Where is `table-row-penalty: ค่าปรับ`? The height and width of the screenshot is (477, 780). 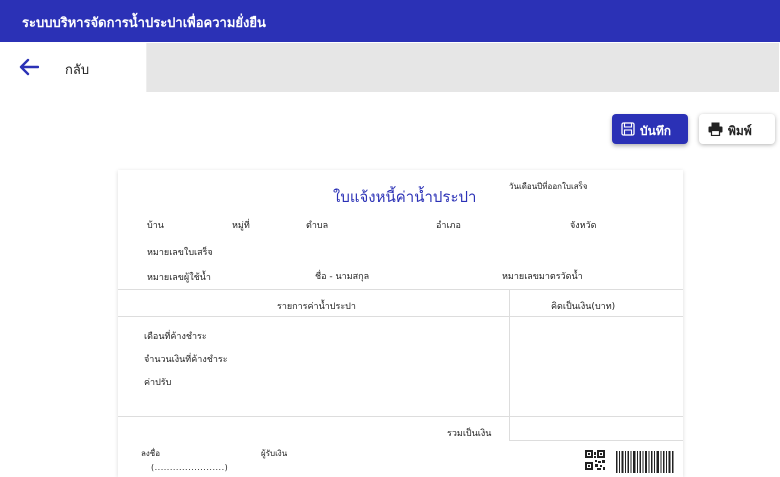
table-row-penalty: ค่าปรับ is located at coordinates (158, 383).